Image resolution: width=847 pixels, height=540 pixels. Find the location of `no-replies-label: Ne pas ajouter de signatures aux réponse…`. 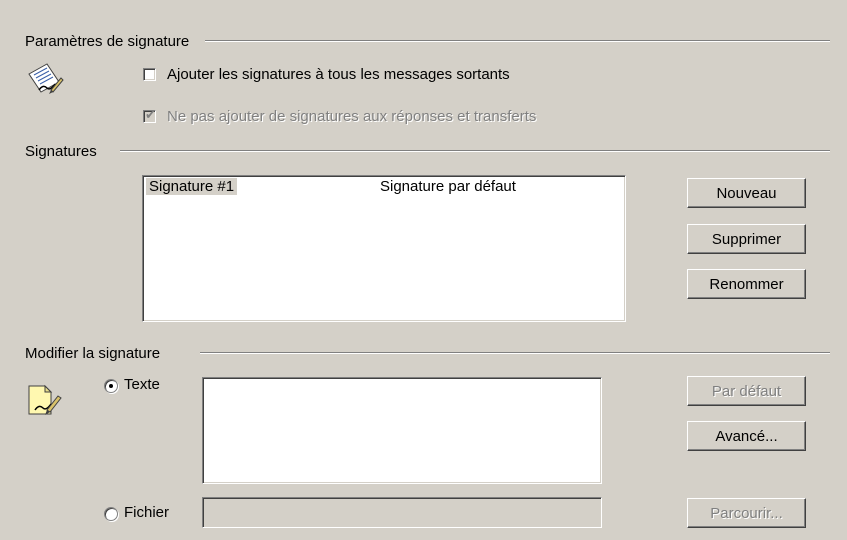

no-replies-label: Ne pas ajouter de signatures aux réponse… is located at coordinates (351, 116).